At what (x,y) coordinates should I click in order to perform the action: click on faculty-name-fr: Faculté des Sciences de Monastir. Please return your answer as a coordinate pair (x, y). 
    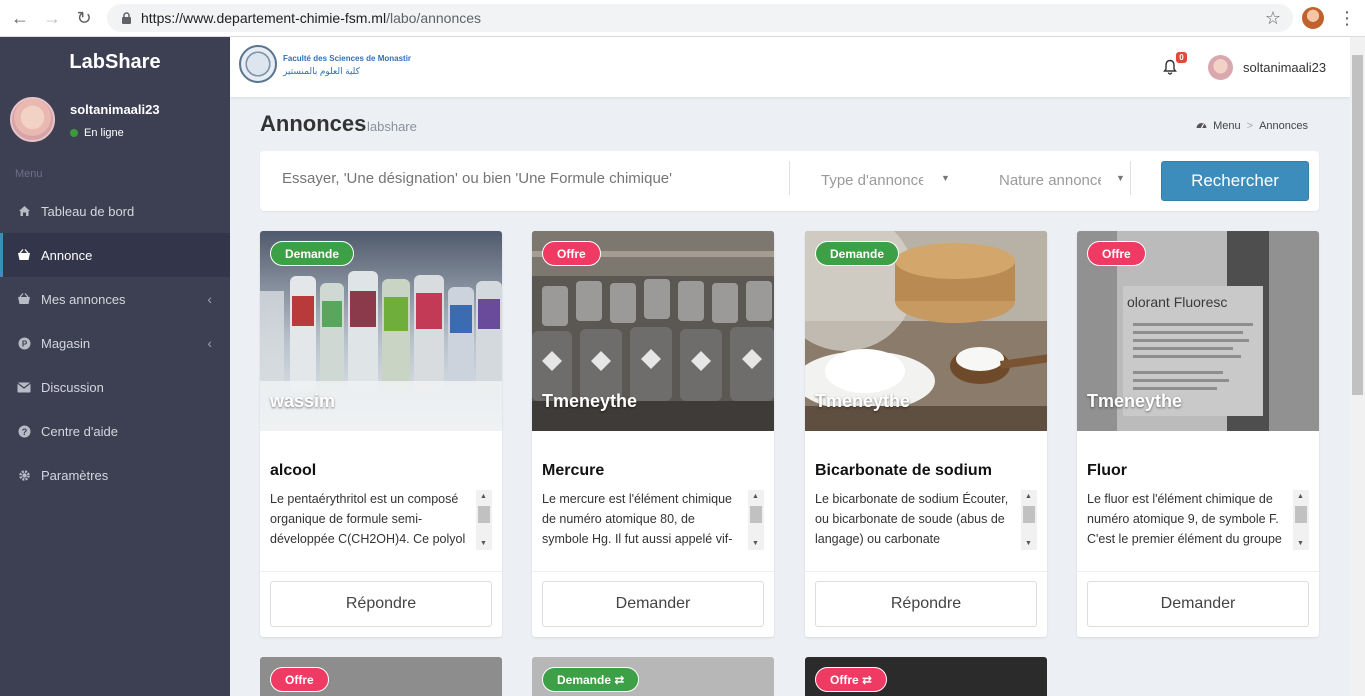
    Looking at the image, I should click on (347, 58).